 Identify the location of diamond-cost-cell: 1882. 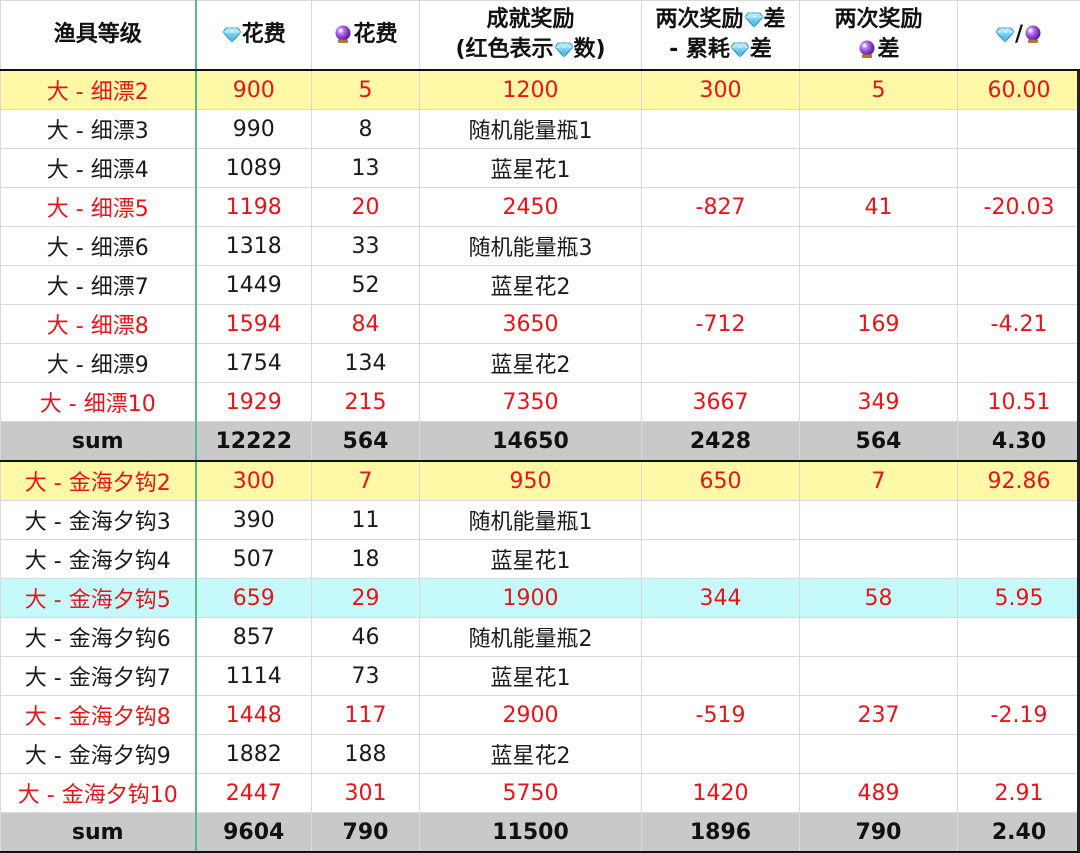
(254, 754).